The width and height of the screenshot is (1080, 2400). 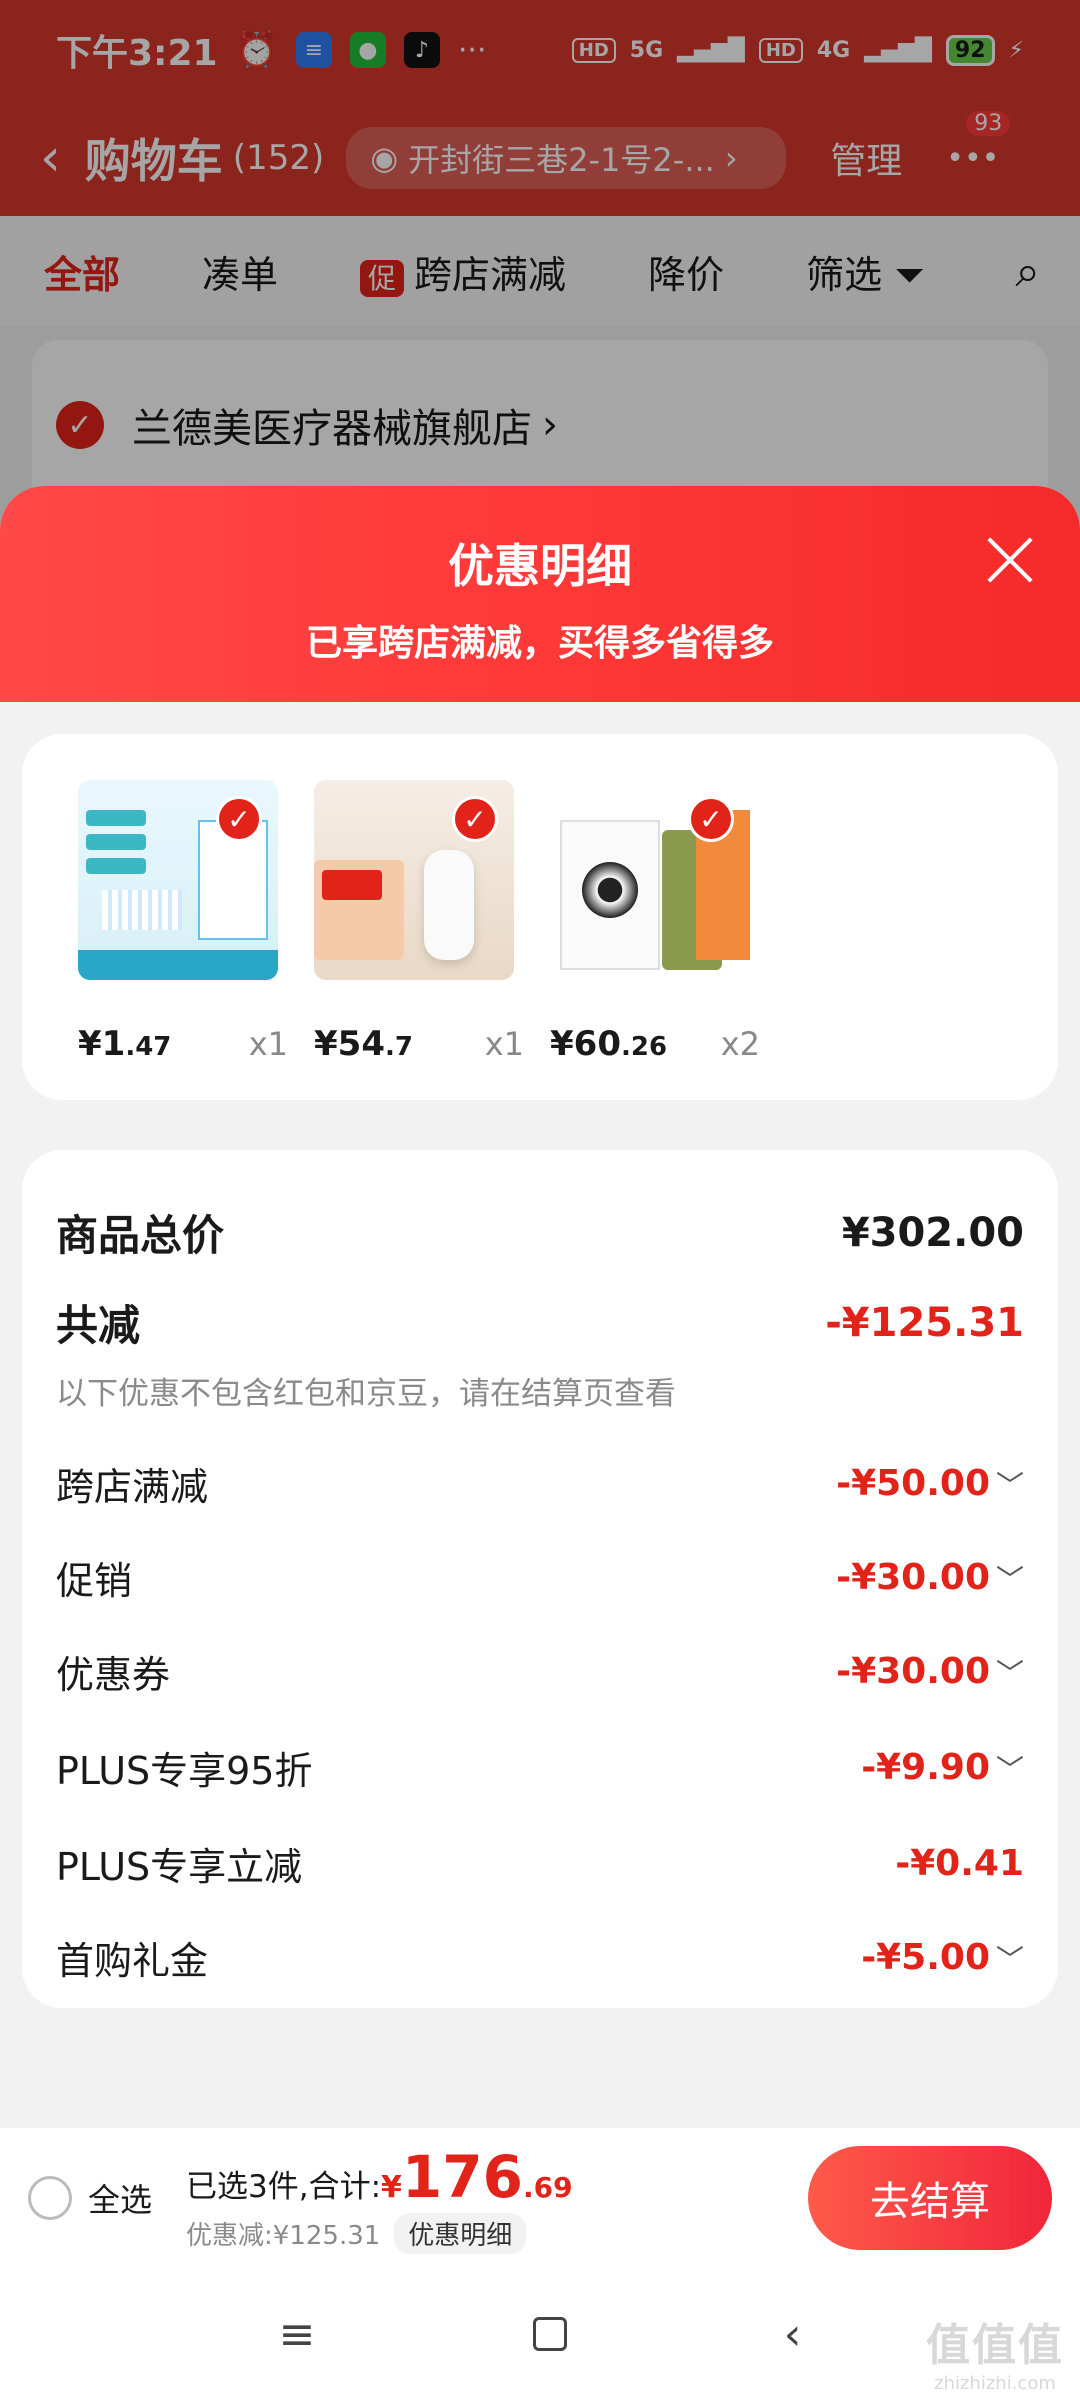 I want to click on total-summary: 已选3件,合计: ¥ 176 .69 优惠减:¥125.31 优惠明细, so click(x=379, y=2198).